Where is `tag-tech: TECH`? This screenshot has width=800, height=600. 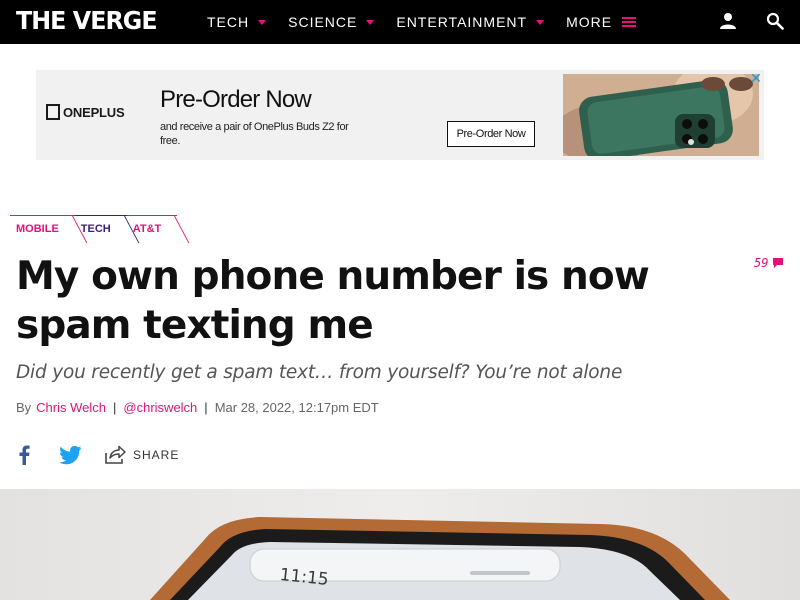 tag-tech: TECH is located at coordinates (100, 228).